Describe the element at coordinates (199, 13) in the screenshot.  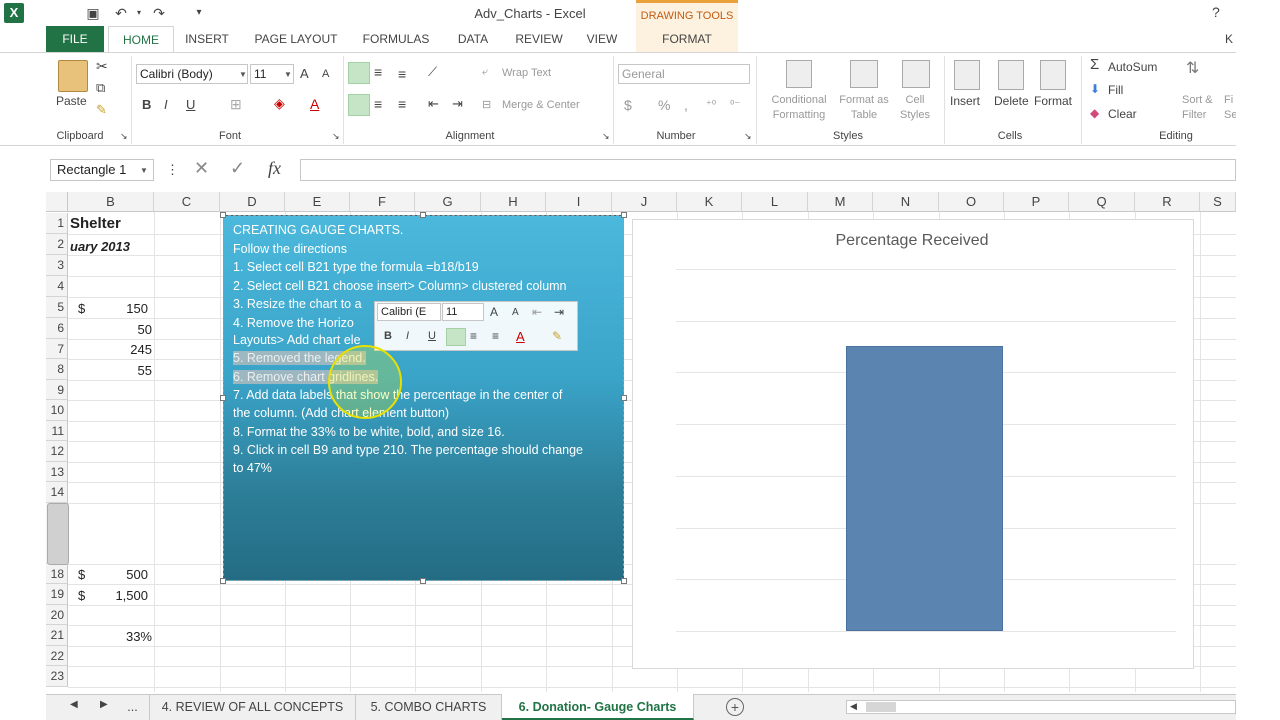
I see `customize-toolbar-icon: ▾` at that location.